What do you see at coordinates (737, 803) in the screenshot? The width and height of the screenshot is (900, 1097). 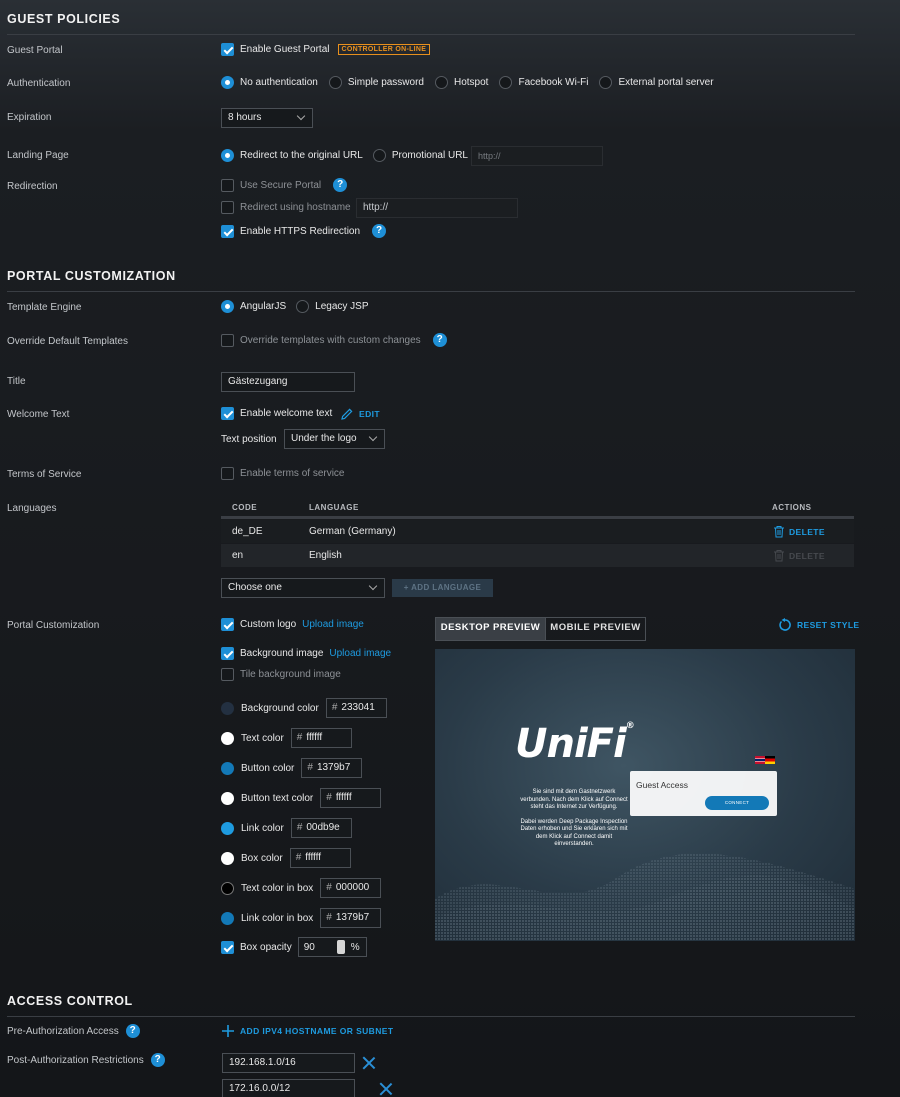 I see `connect-button: CONNECT` at bounding box center [737, 803].